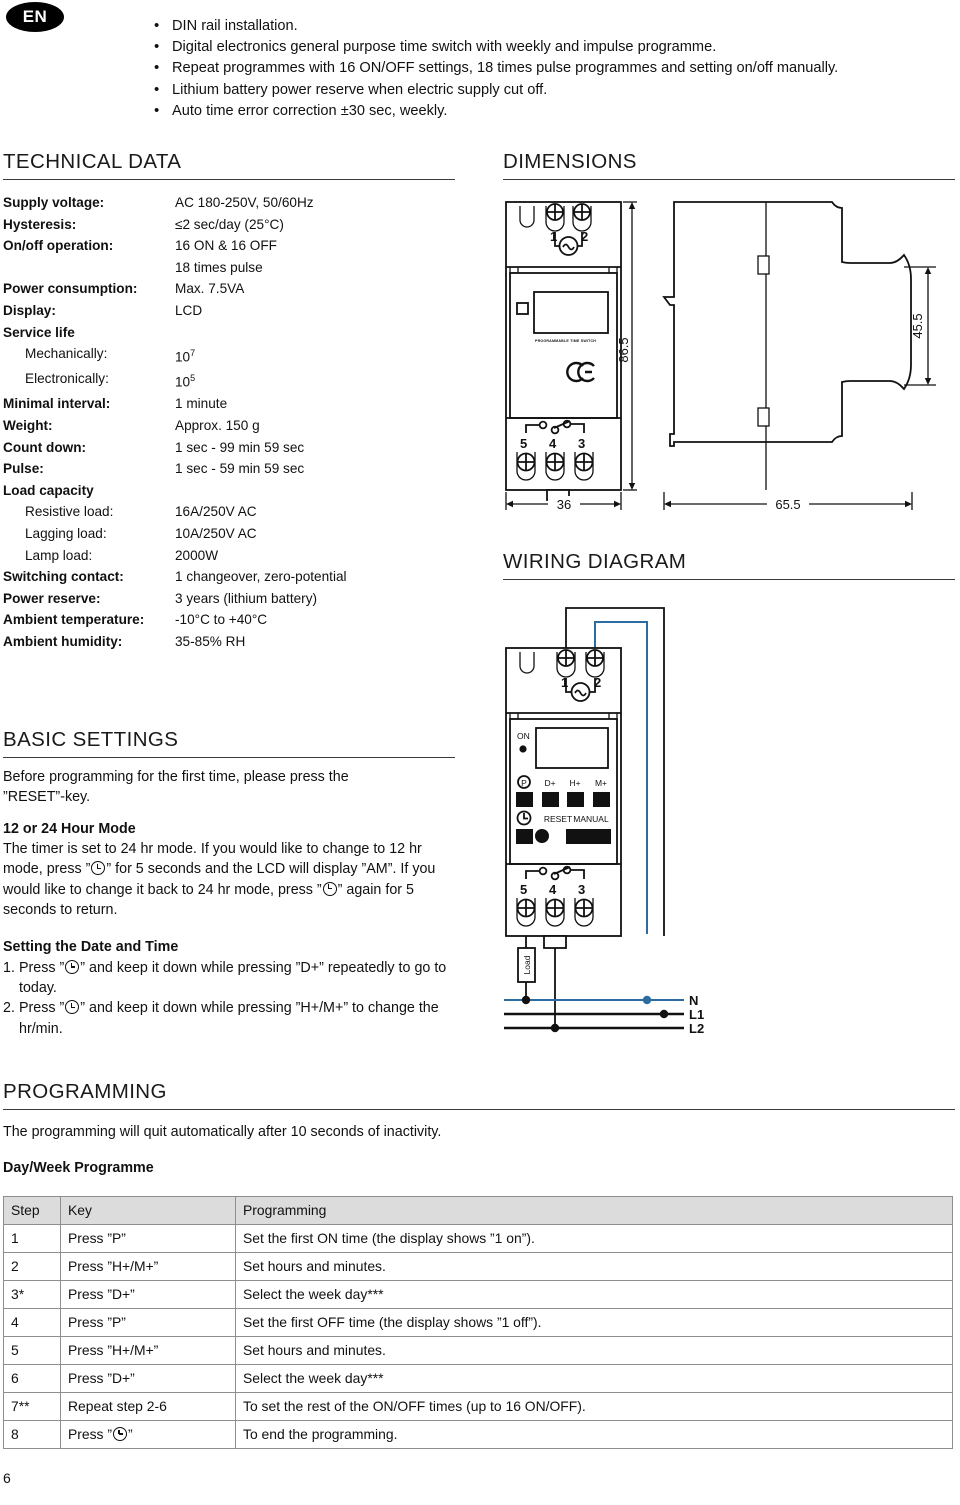 This screenshot has width=960, height=1505. Describe the element at coordinates (246, 598) in the screenshot. I see `spec-value: 3 years (lithium battery)` at that location.